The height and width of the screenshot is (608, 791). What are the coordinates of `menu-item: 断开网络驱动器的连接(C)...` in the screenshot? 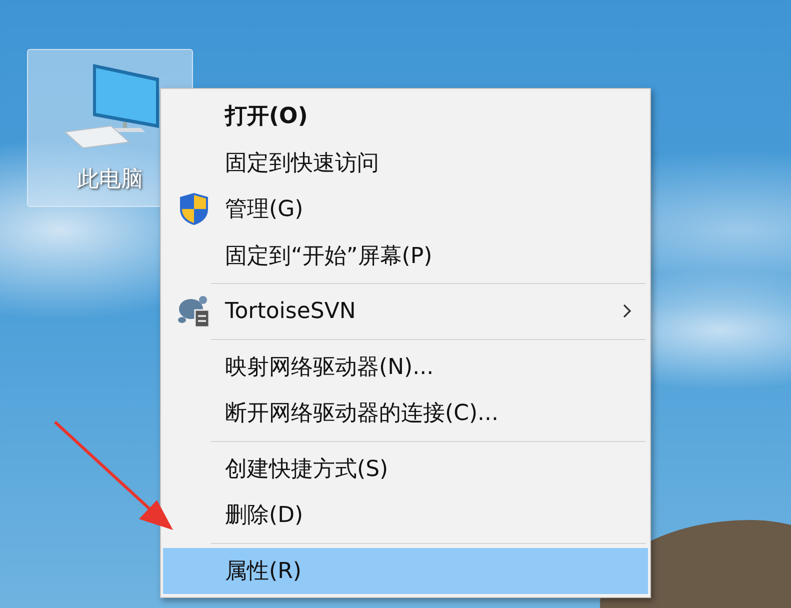 It's located at (405, 413).